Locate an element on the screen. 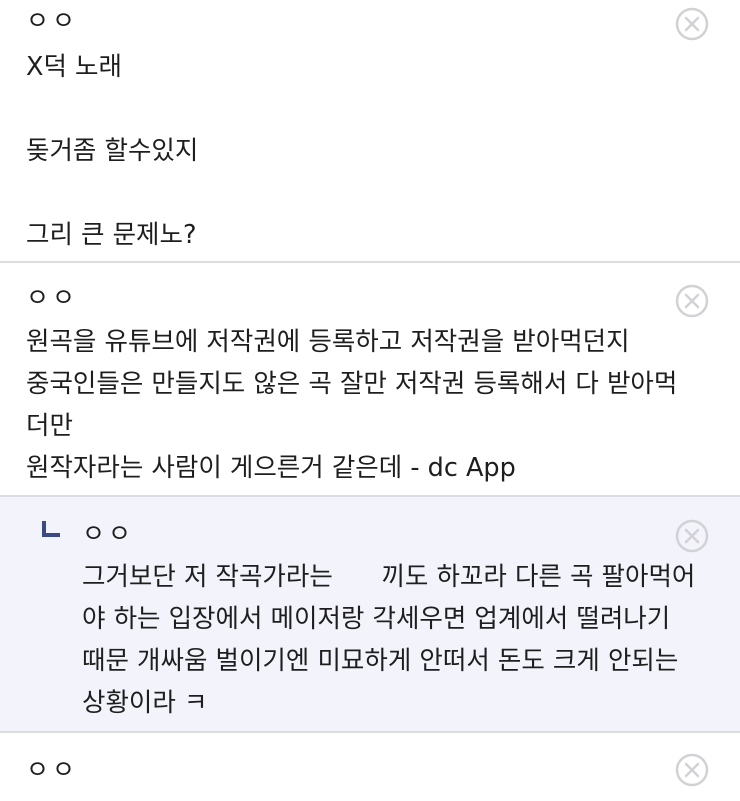 This screenshot has height=801, width=740. comment-text: X덕 노래 돚거좀 할수있지 그리 큰 문제노? is located at coordinates (112, 151).